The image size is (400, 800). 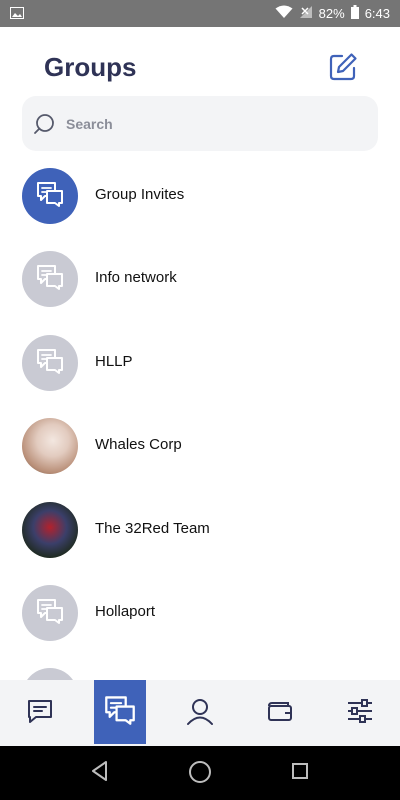 I want to click on nav-groups, so click(x=120, y=712).